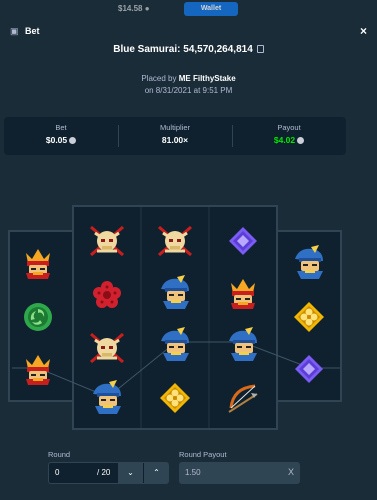 The height and width of the screenshot is (500, 377). What do you see at coordinates (193, 472) in the screenshot?
I see `round-payout-value: 1.50` at bounding box center [193, 472].